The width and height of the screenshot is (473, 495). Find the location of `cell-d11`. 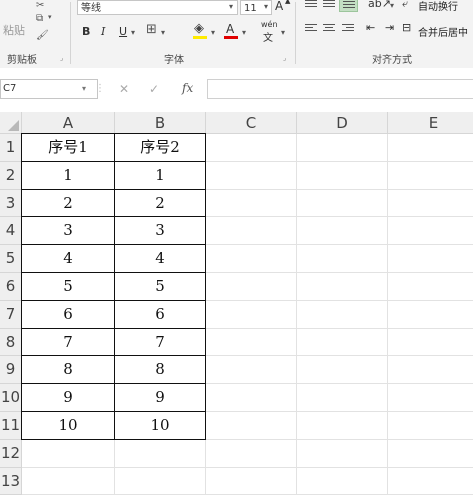

cell-d11 is located at coordinates (342, 426).